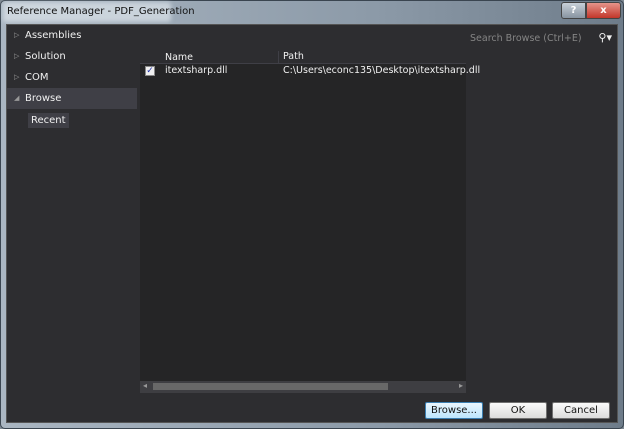 Image resolution: width=624 pixels, height=429 pixels. I want to click on cancel-button: Cancel, so click(581, 410).